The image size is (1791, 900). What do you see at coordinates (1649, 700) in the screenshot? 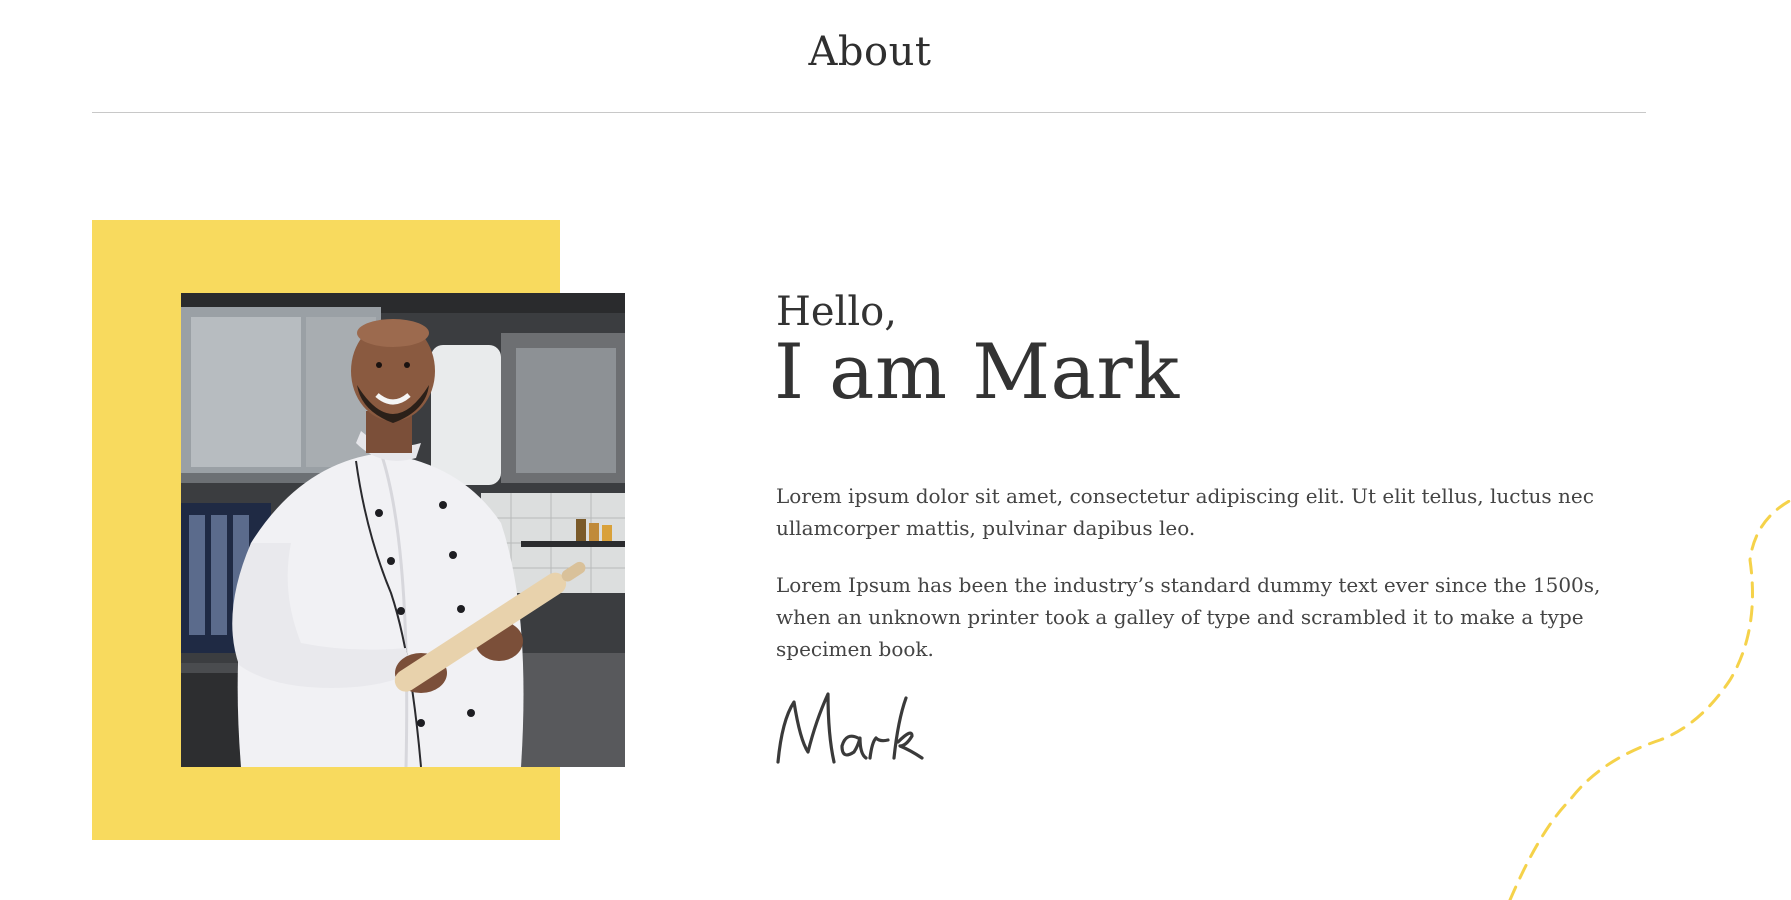
I see `dashed-squiggle-decoration` at bounding box center [1649, 700].